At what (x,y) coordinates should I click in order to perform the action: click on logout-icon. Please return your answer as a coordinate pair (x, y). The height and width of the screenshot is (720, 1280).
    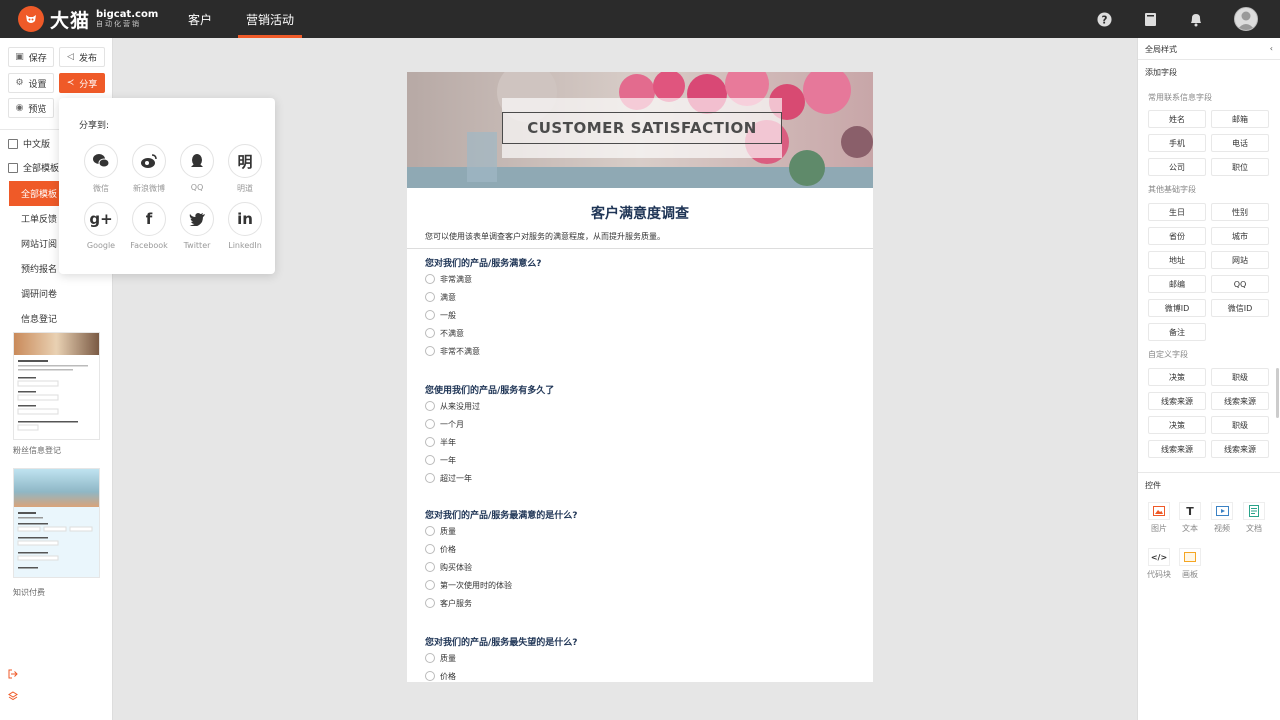
    Looking at the image, I should click on (13, 673).